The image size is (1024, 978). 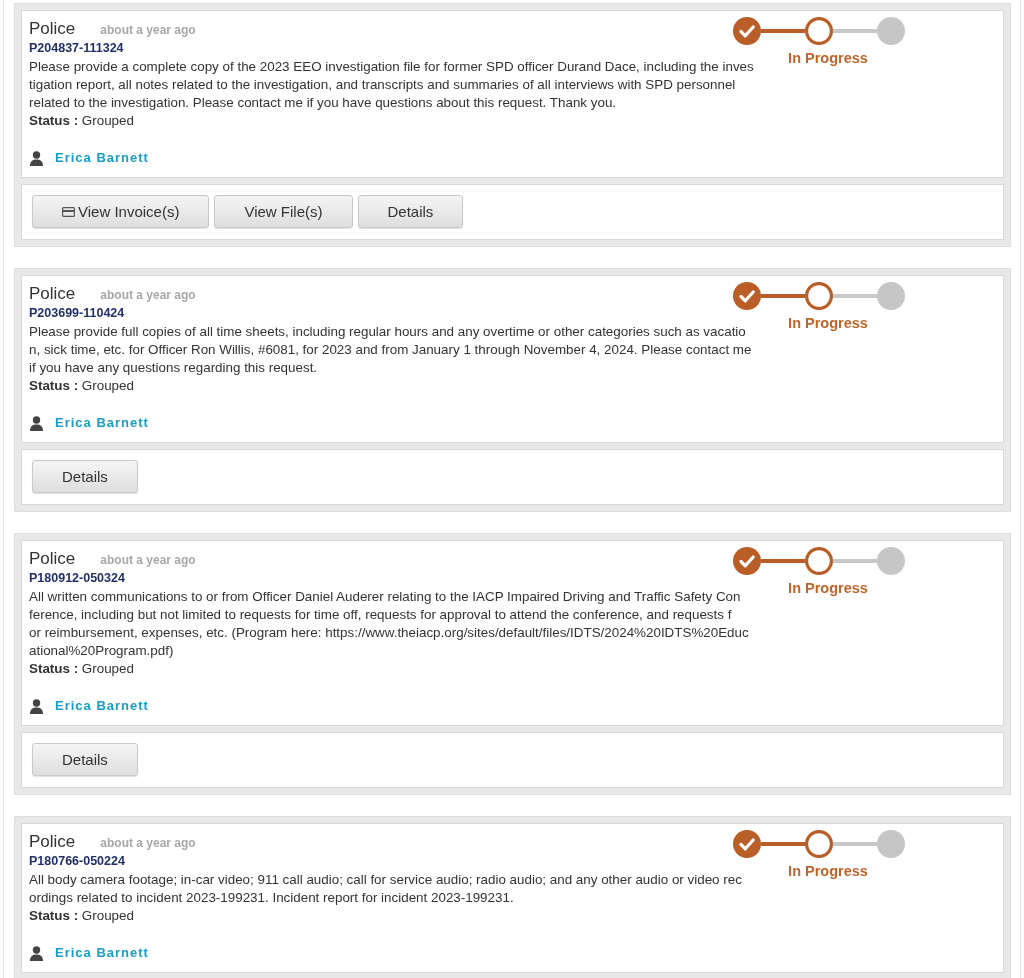 What do you see at coordinates (77, 578) in the screenshot?
I see `request-number-link: P180912-050324` at bounding box center [77, 578].